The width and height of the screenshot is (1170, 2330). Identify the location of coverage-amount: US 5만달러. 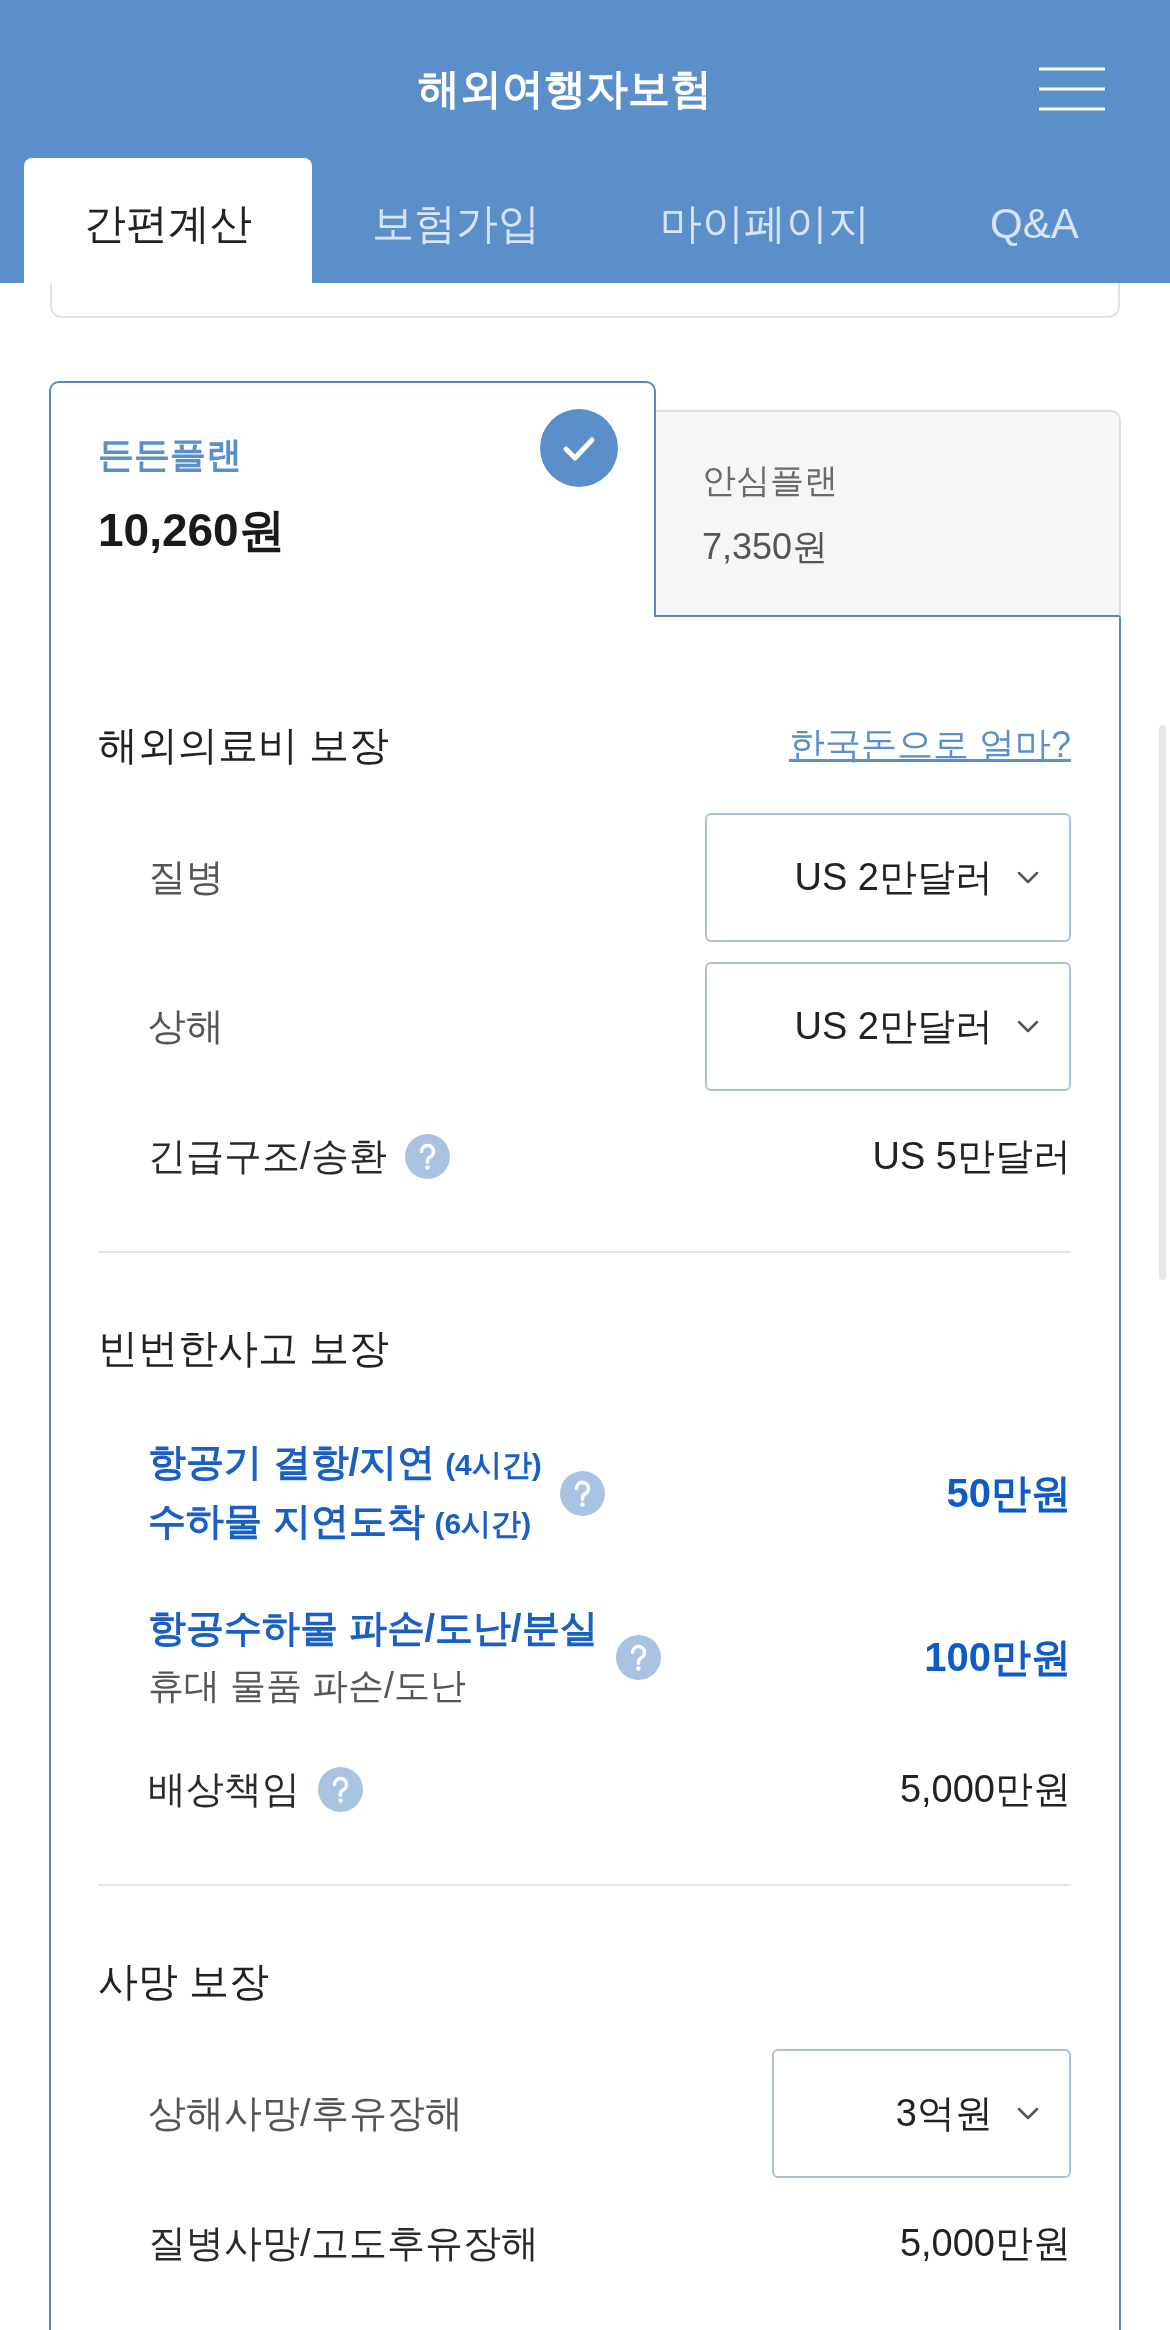
(971, 1156).